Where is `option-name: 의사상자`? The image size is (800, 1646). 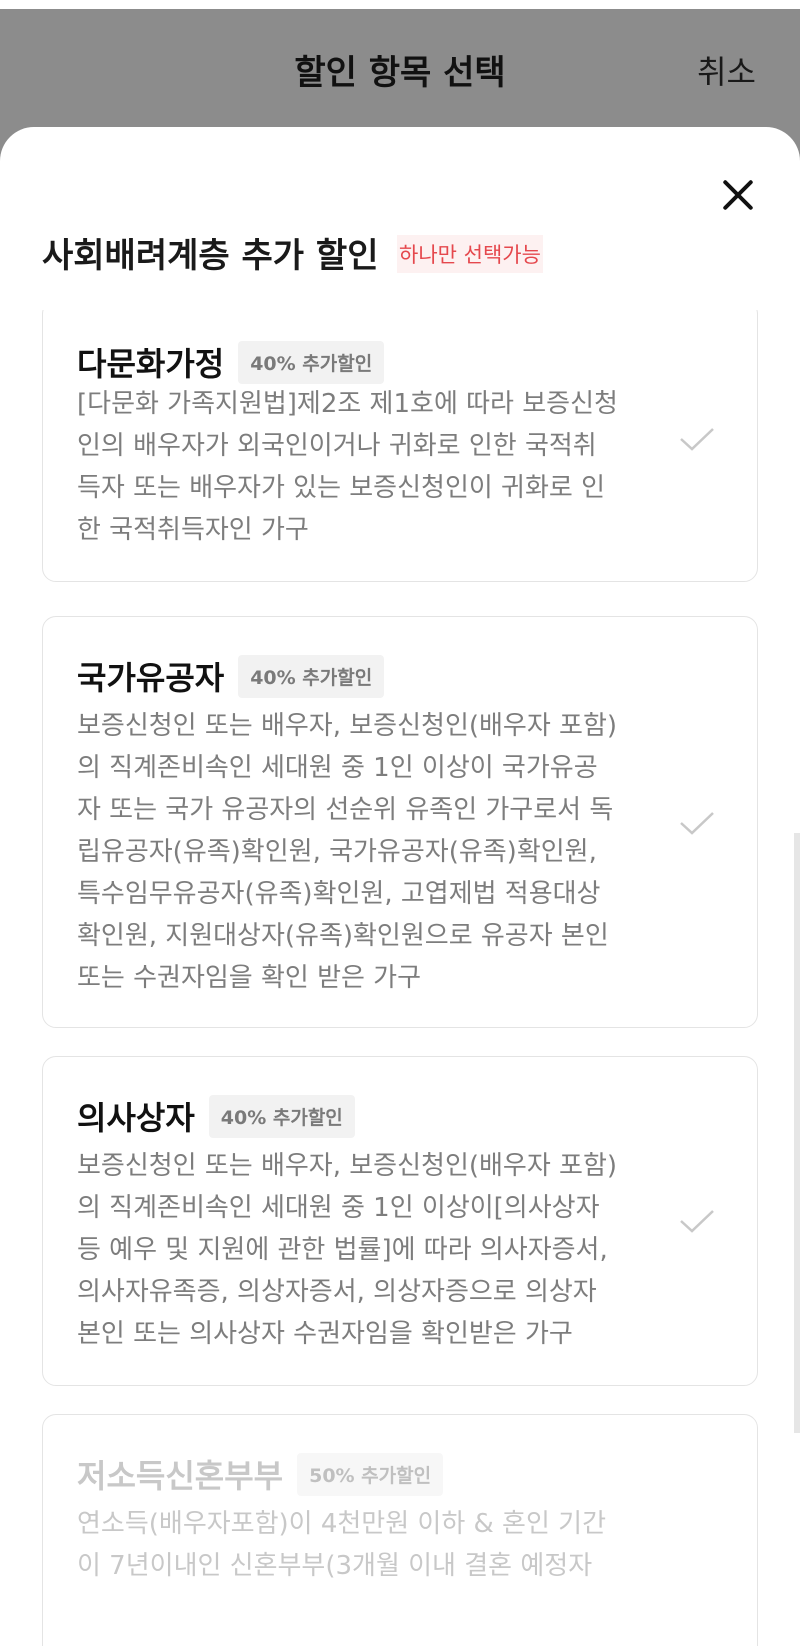 option-name: 의사상자 is located at coordinates (136, 1118).